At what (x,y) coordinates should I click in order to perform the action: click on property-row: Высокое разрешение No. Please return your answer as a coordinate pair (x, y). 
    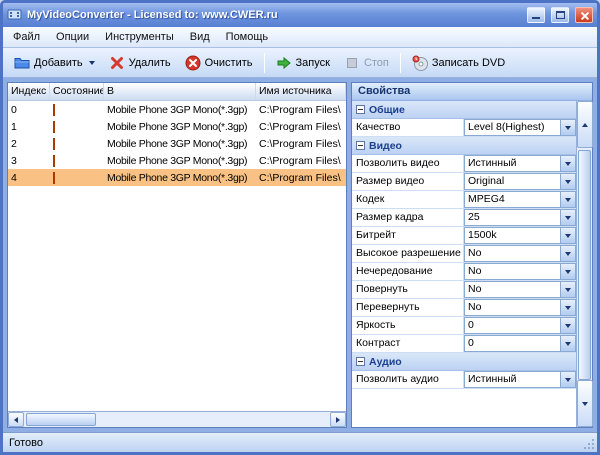
    Looking at the image, I should click on (464, 254).